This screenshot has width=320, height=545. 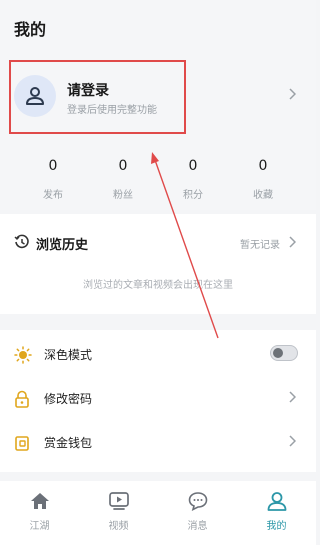 I want to click on message-icon, so click(x=197, y=501).